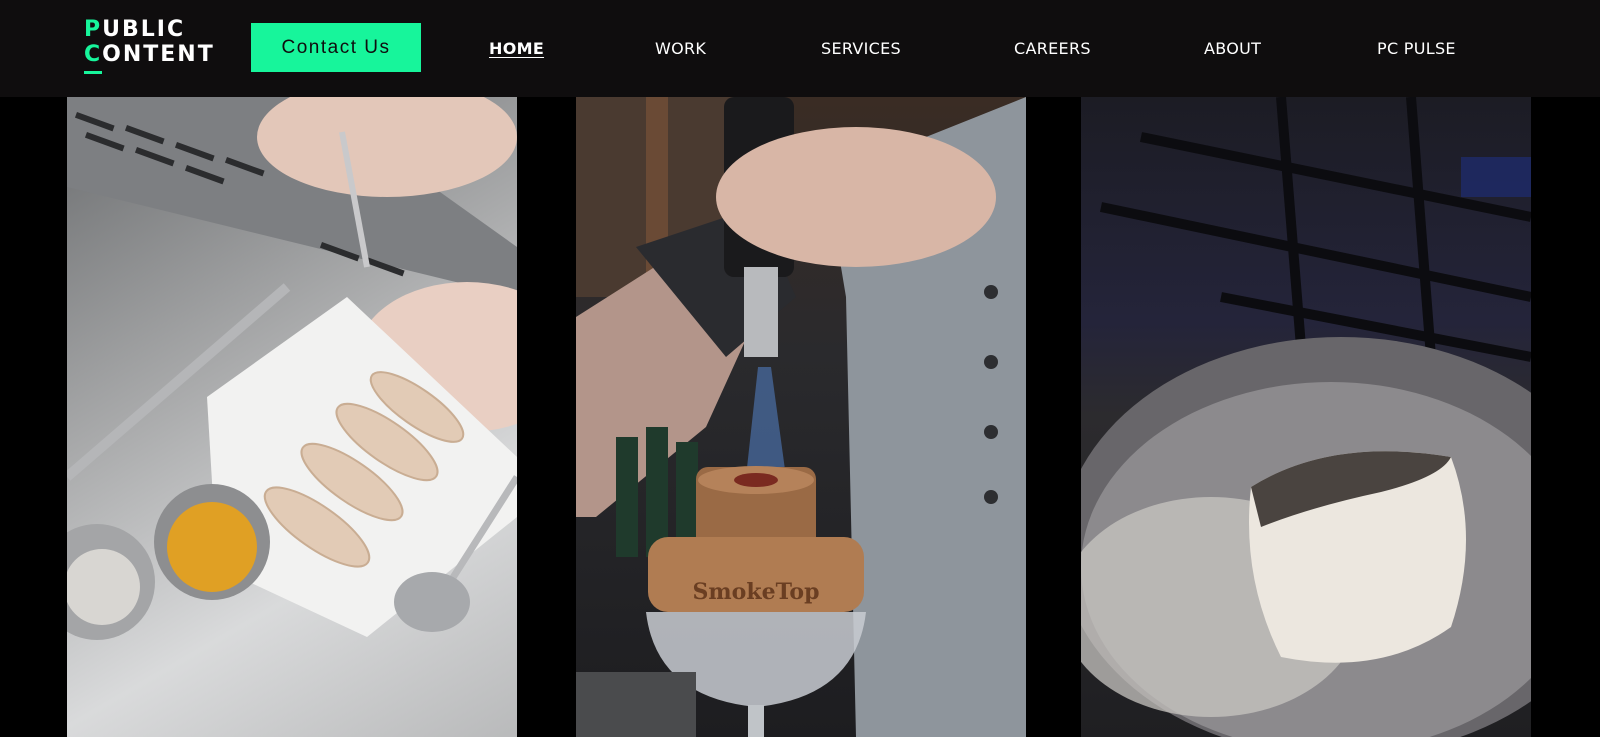 Image resolution: width=1600 pixels, height=737 pixels. What do you see at coordinates (1416, 48) in the screenshot?
I see `nav-pc-pulse: PC PULSE` at bounding box center [1416, 48].